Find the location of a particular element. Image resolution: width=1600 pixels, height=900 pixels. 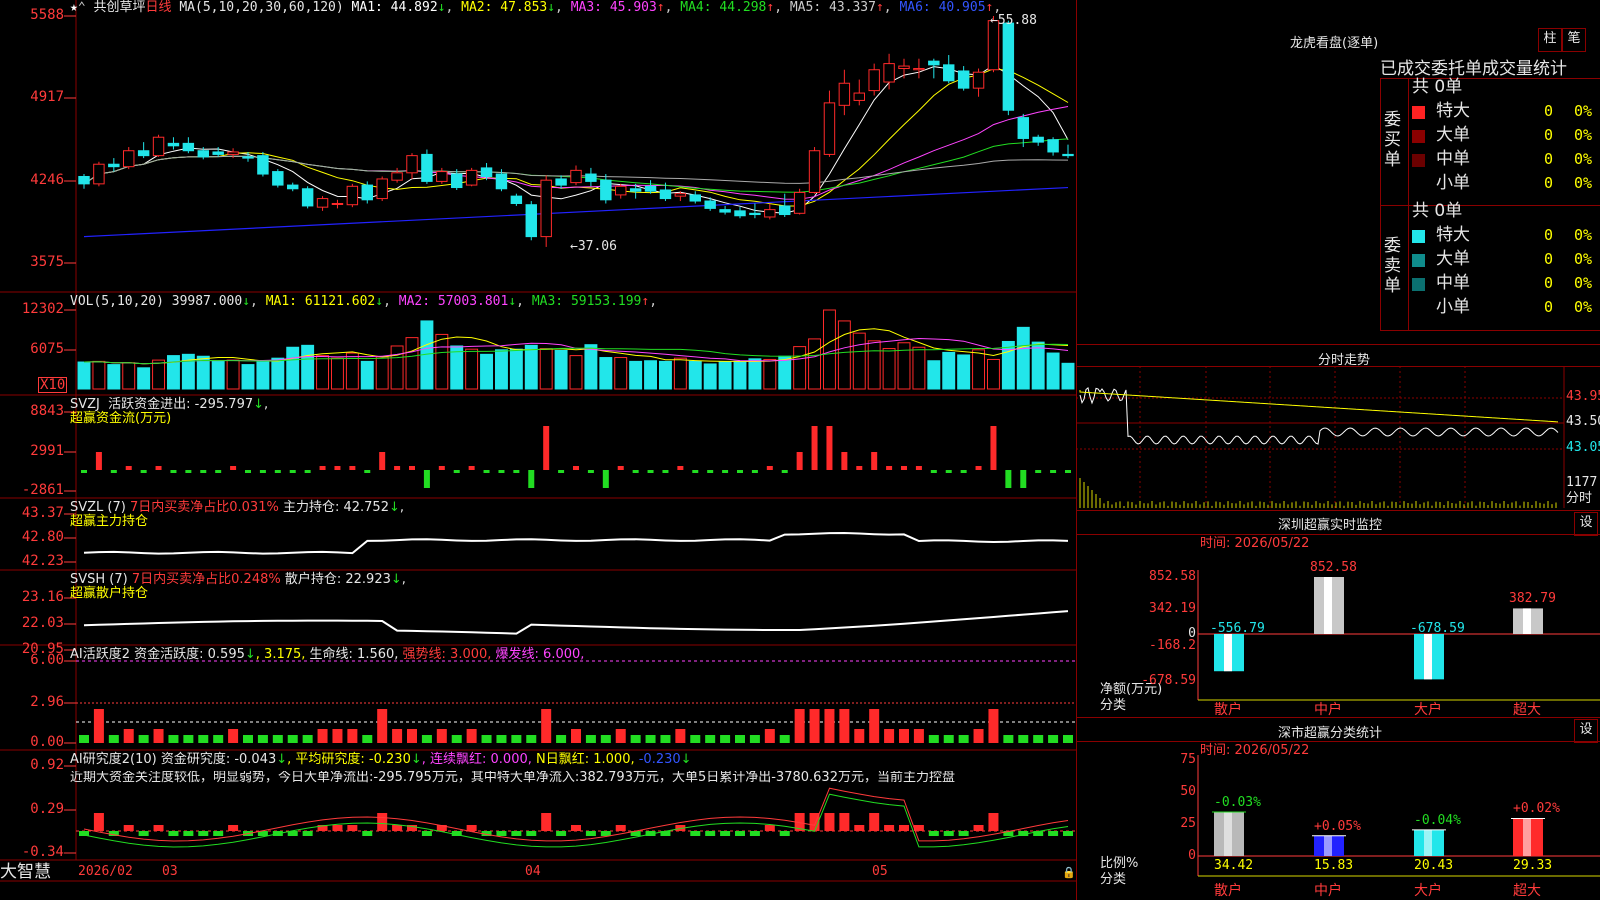

x-label-3: 05 is located at coordinates (880, 871).